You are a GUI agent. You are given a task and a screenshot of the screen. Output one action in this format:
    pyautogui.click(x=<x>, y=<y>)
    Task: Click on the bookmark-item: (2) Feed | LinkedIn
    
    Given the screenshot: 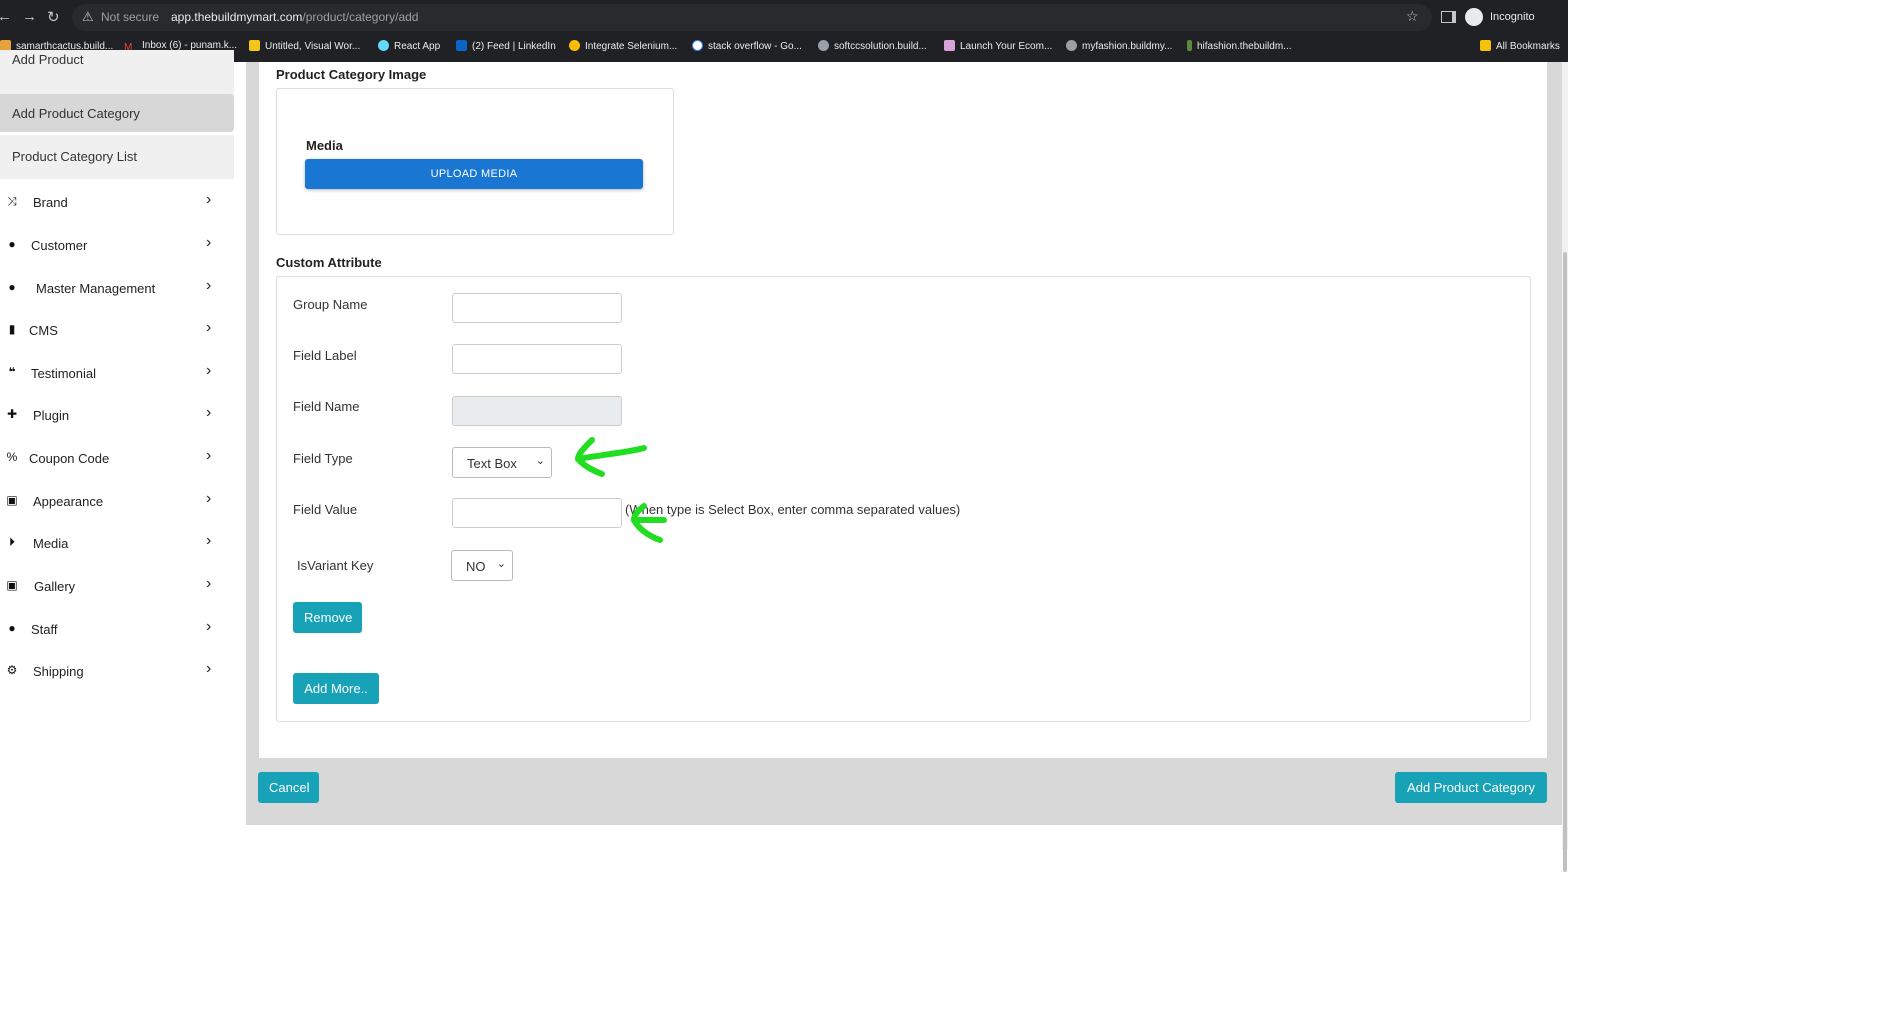 What is the action you would take?
    pyautogui.click(x=506, y=46)
    